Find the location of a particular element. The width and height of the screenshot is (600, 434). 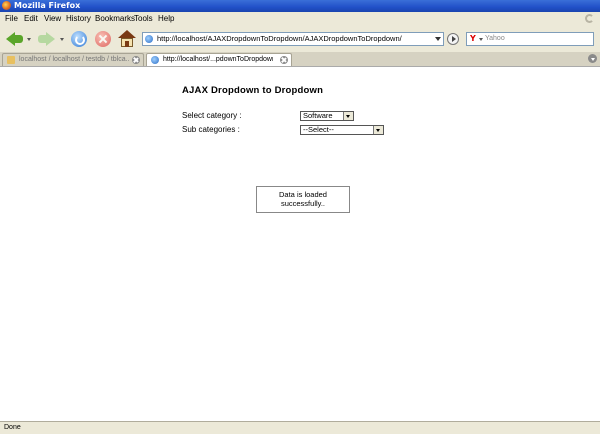

reload-button is located at coordinates (79, 39).